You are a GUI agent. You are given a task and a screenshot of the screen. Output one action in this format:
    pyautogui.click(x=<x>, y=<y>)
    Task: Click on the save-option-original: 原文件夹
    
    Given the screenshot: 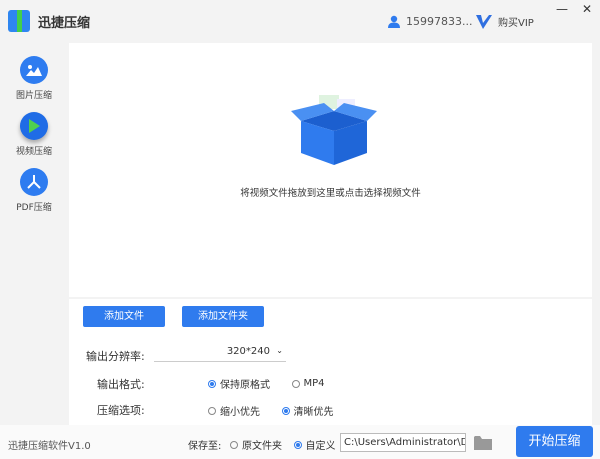 What is the action you would take?
    pyautogui.click(x=256, y=444)
    